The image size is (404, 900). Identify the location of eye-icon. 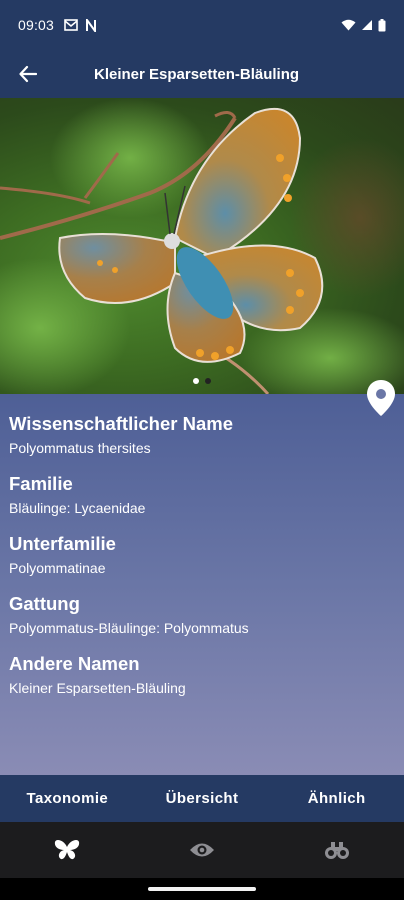
(202, 850).